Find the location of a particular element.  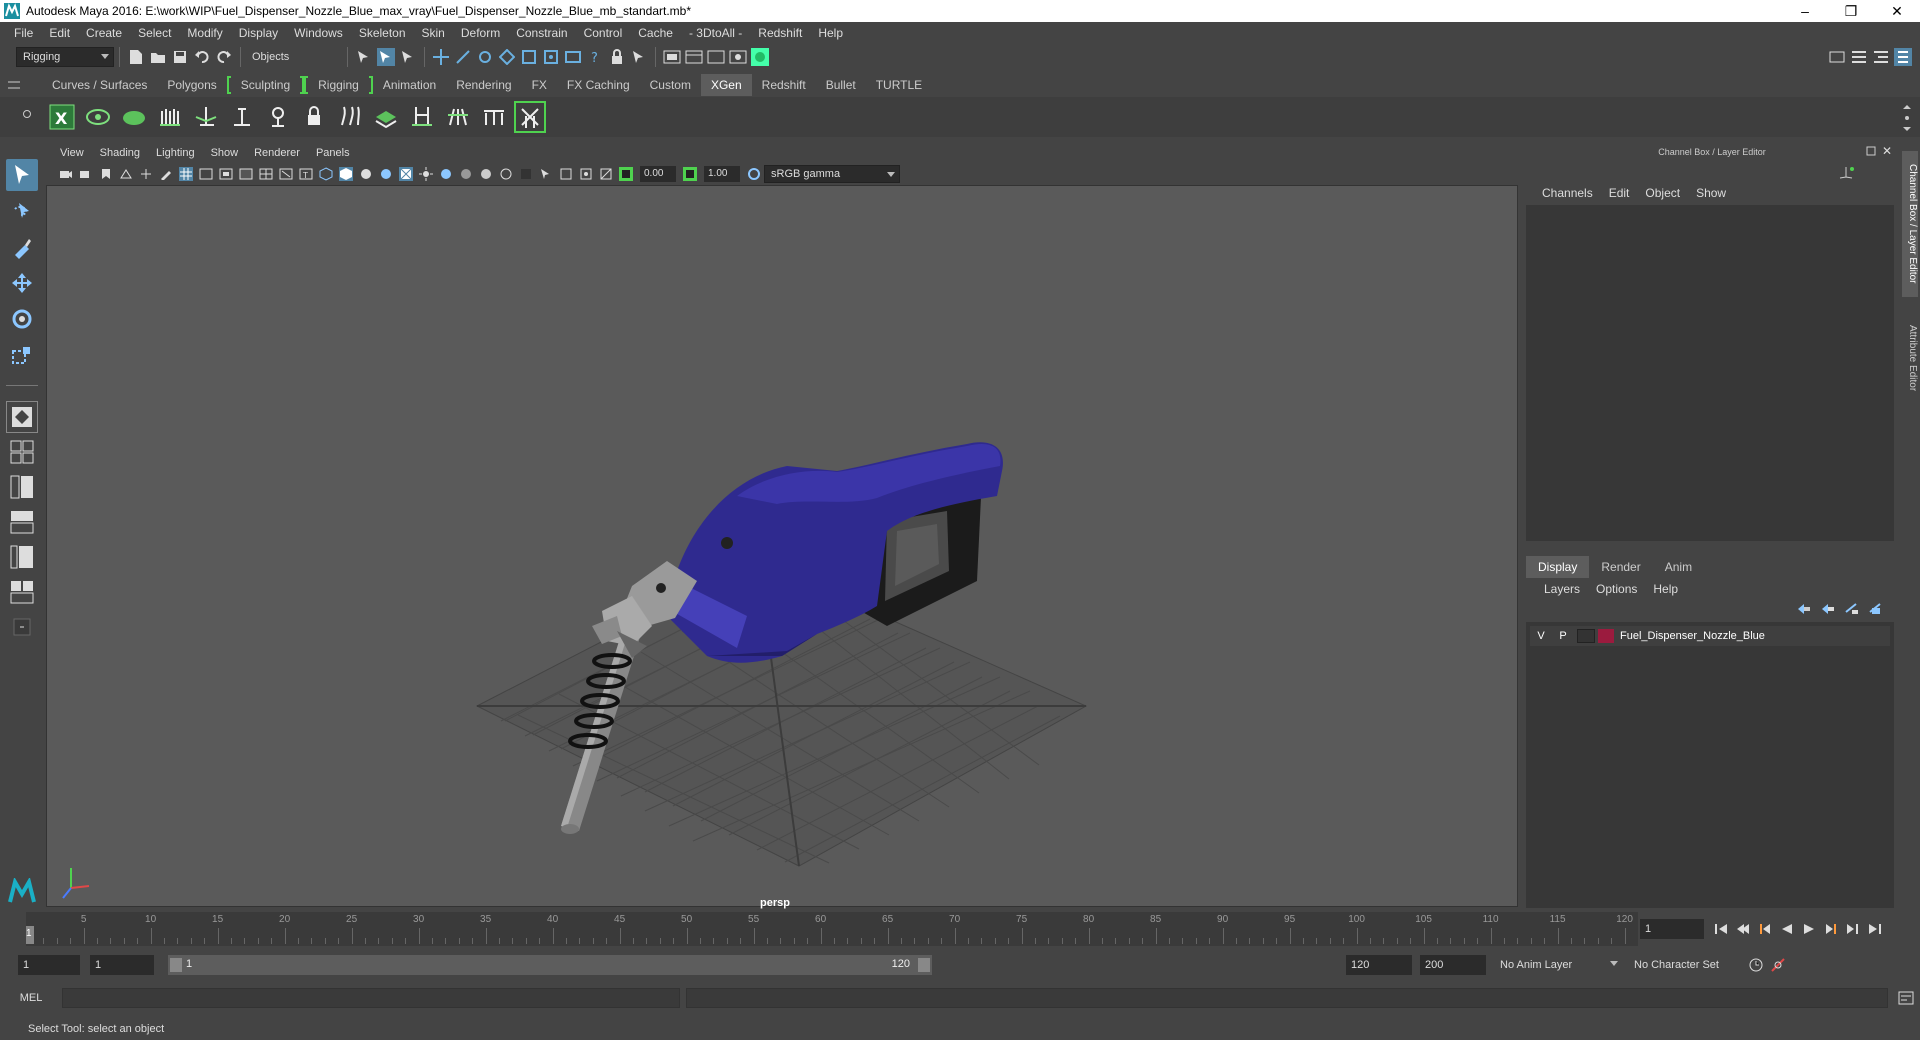

select-highlight-icon is located at coordinates (639, 57).